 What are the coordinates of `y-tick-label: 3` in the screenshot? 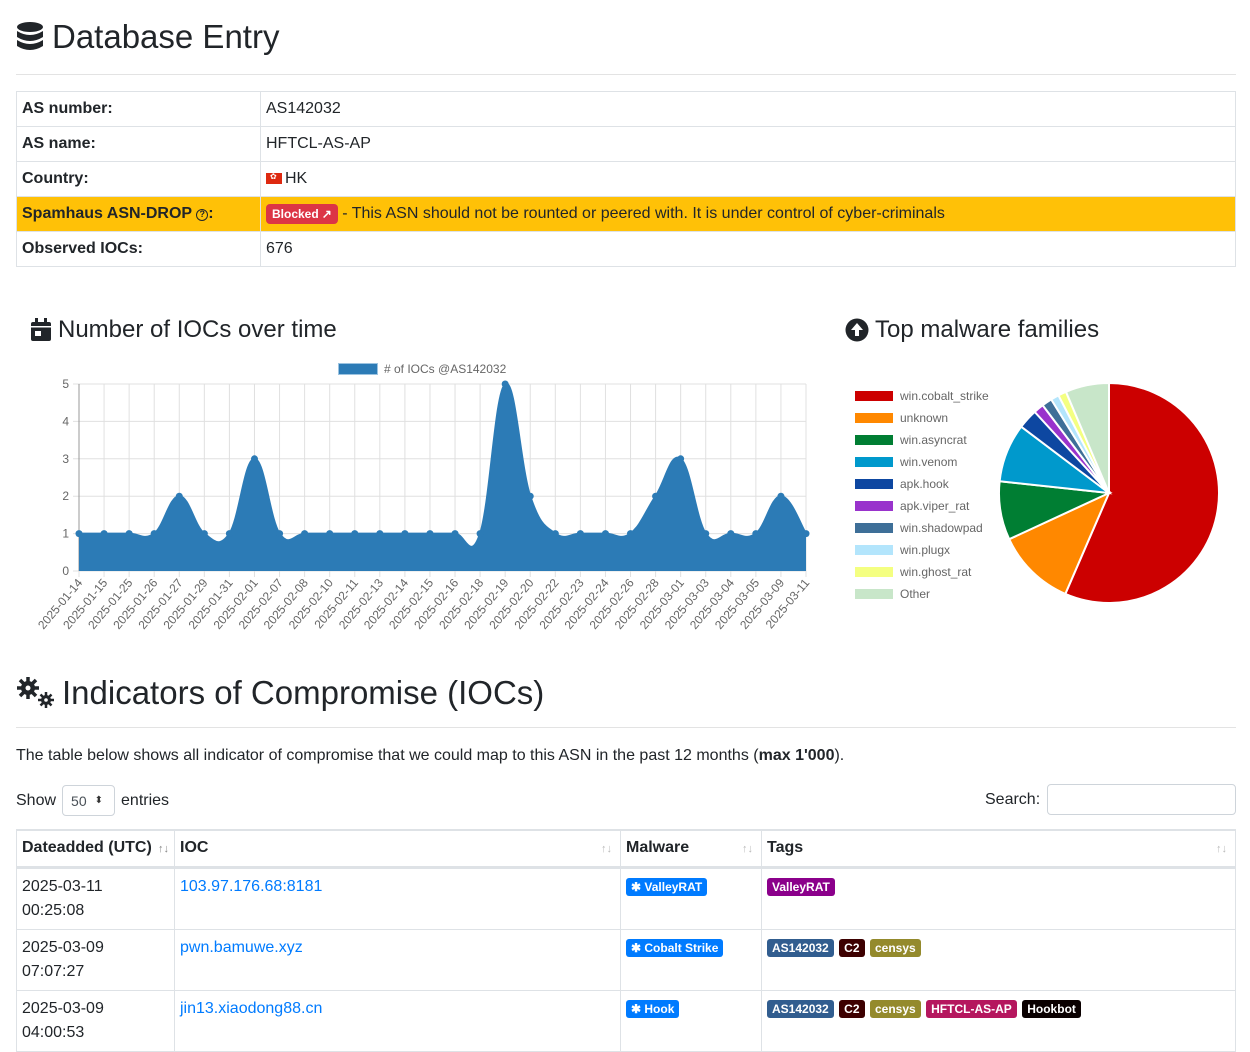 It's located at (65, 459).